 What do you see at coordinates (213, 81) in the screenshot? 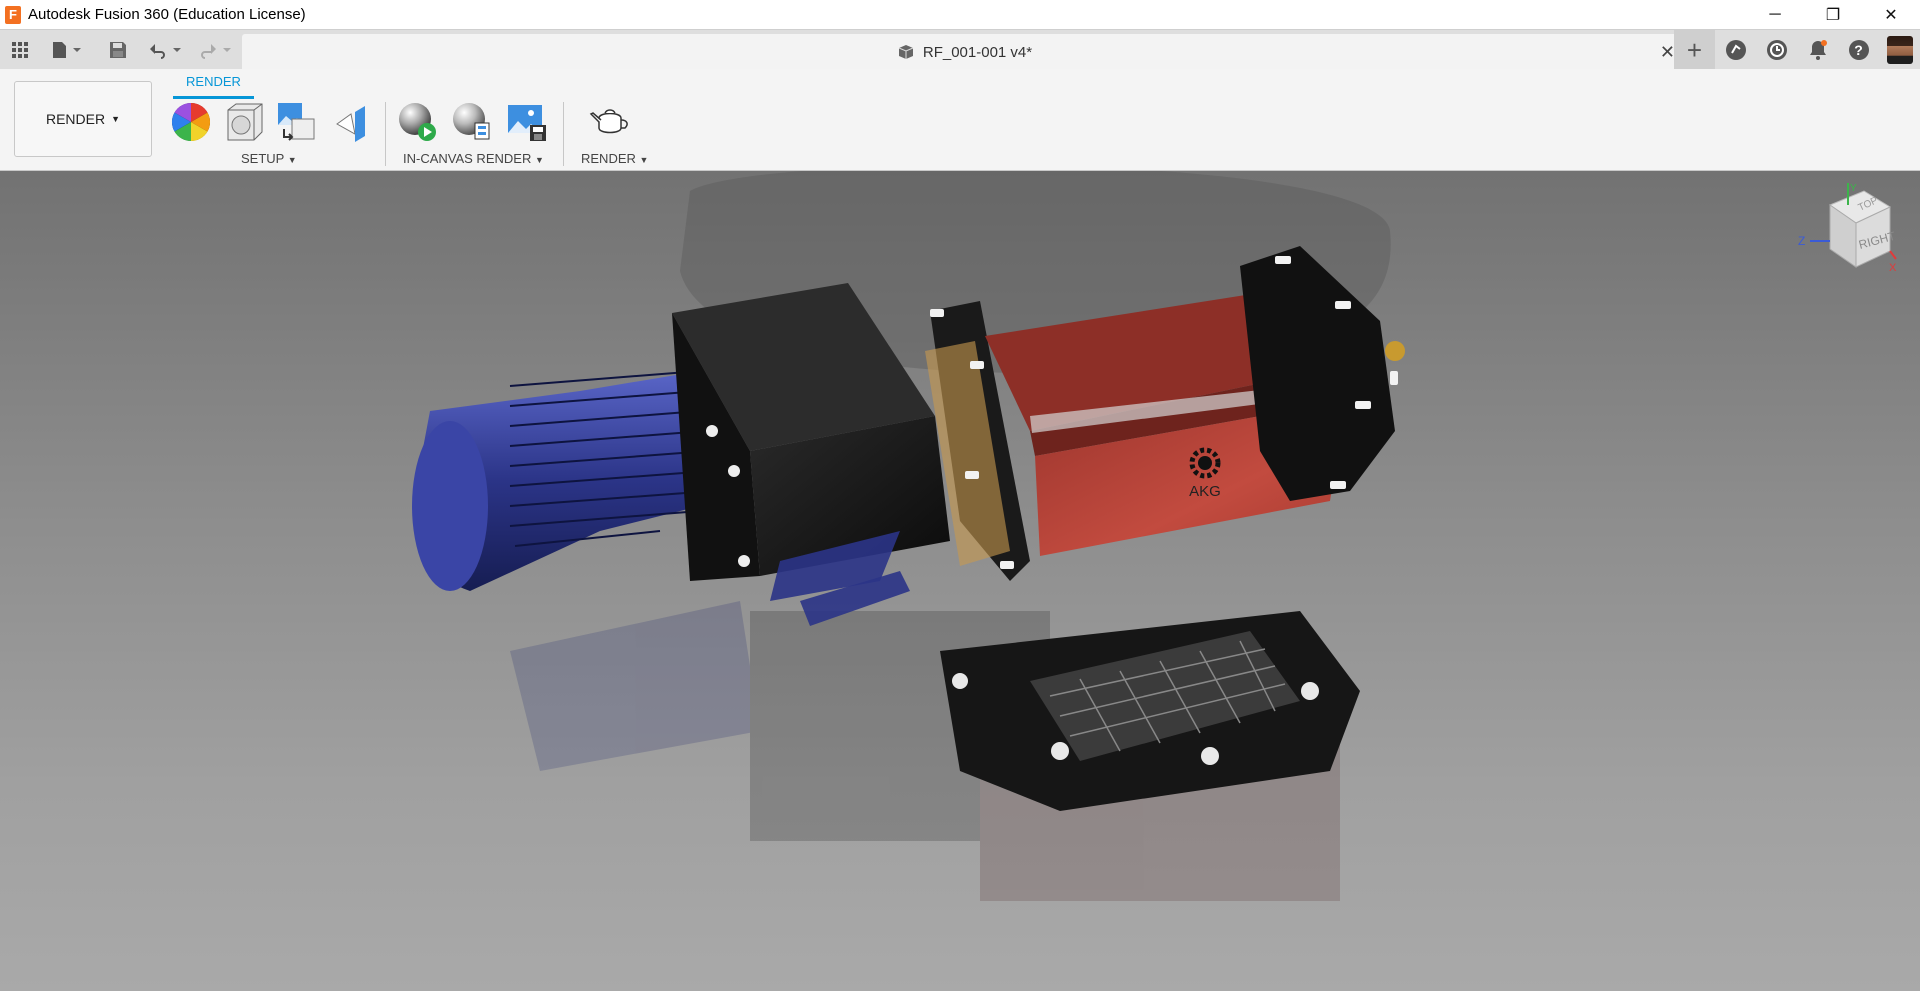
I see `tab-render: RENDER` at bounding box center [213, 81].